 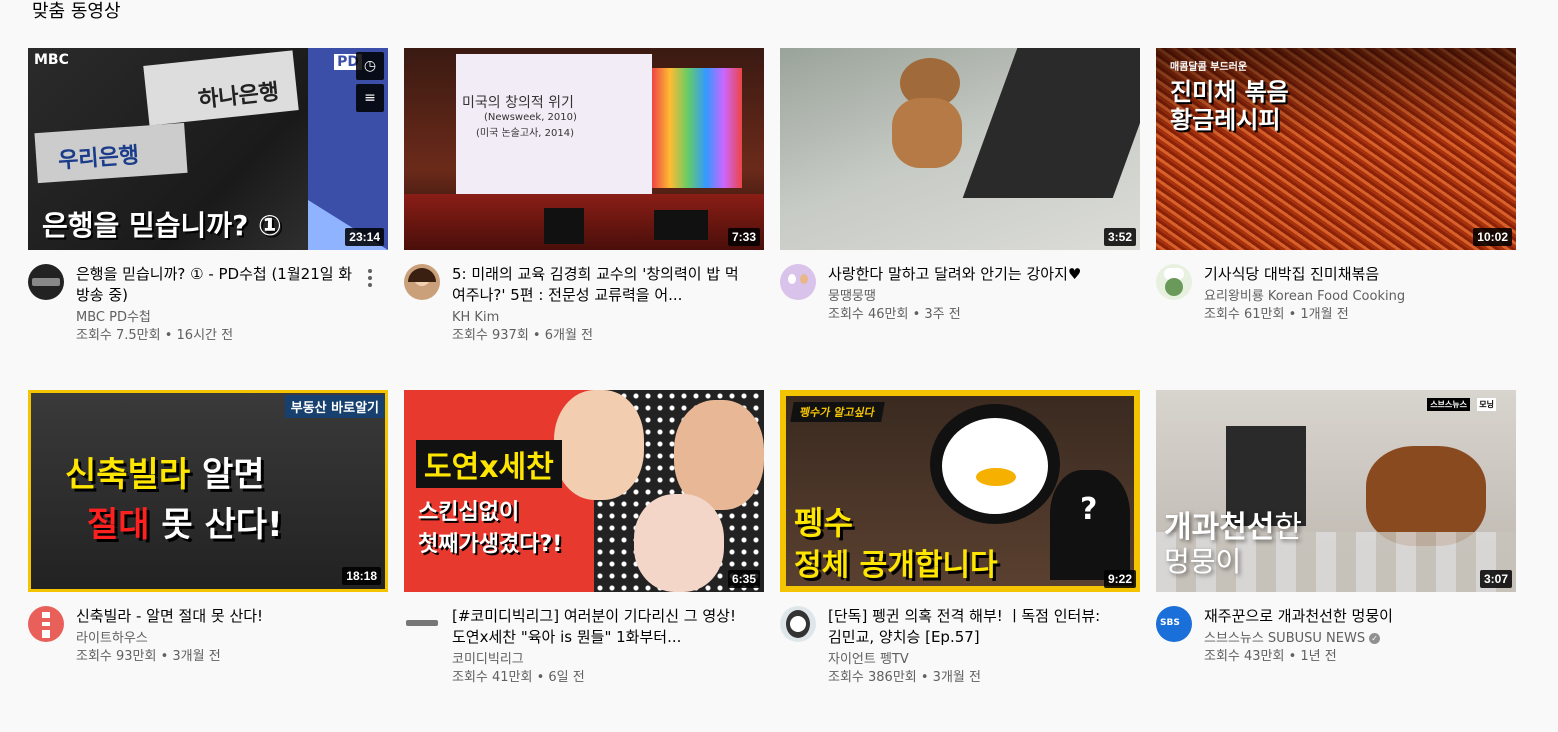 What do you see at coordinates (584, 491) in the screenshot?
I see `video-thumbnail: 도연x세찬 스킨십없이 첫째가생겼다?! 6:35` at bounding box center [584, 491].